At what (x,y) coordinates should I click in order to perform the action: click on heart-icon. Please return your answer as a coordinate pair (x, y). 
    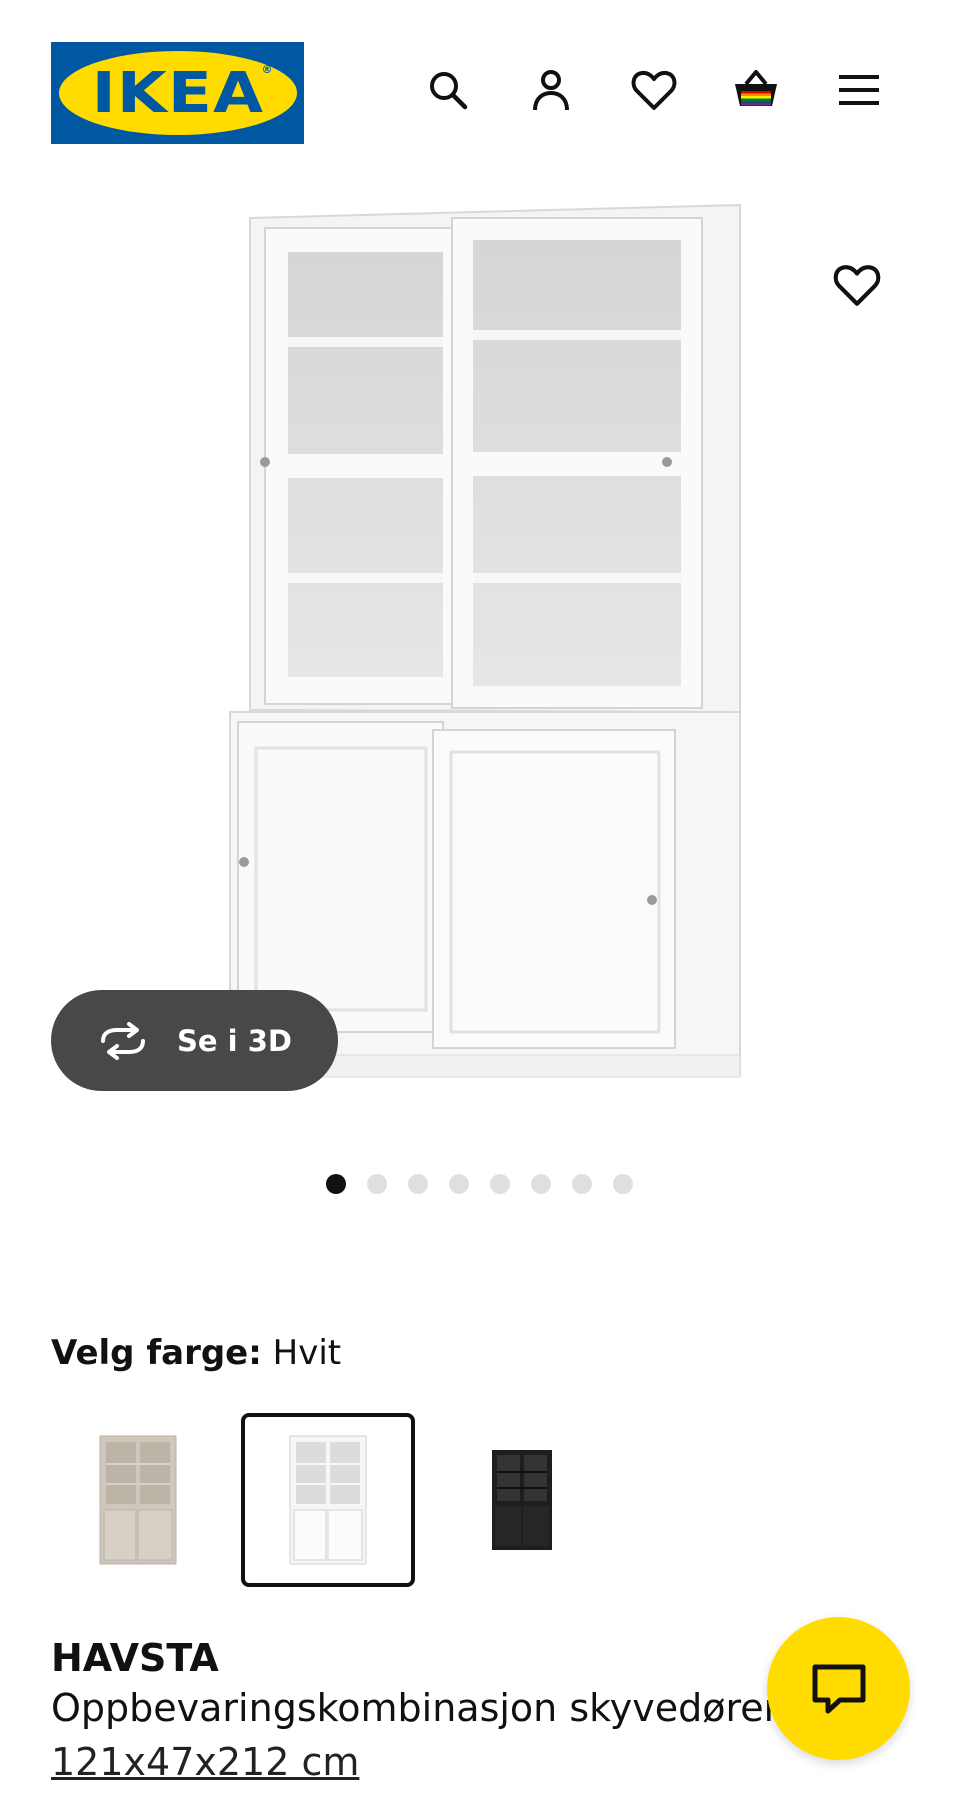
    Looking at the image, I should click on (654, 90).